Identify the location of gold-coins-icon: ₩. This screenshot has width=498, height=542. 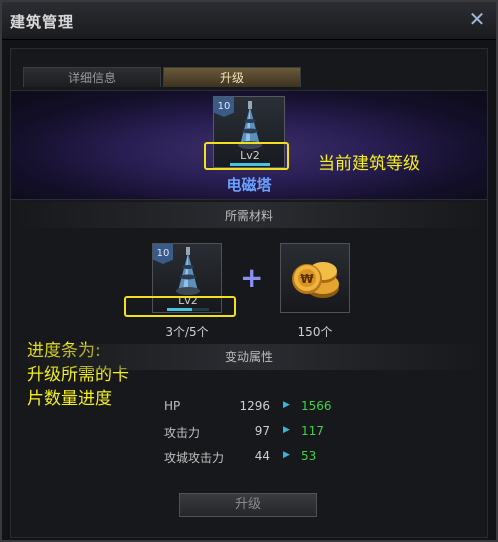
(315, 280).